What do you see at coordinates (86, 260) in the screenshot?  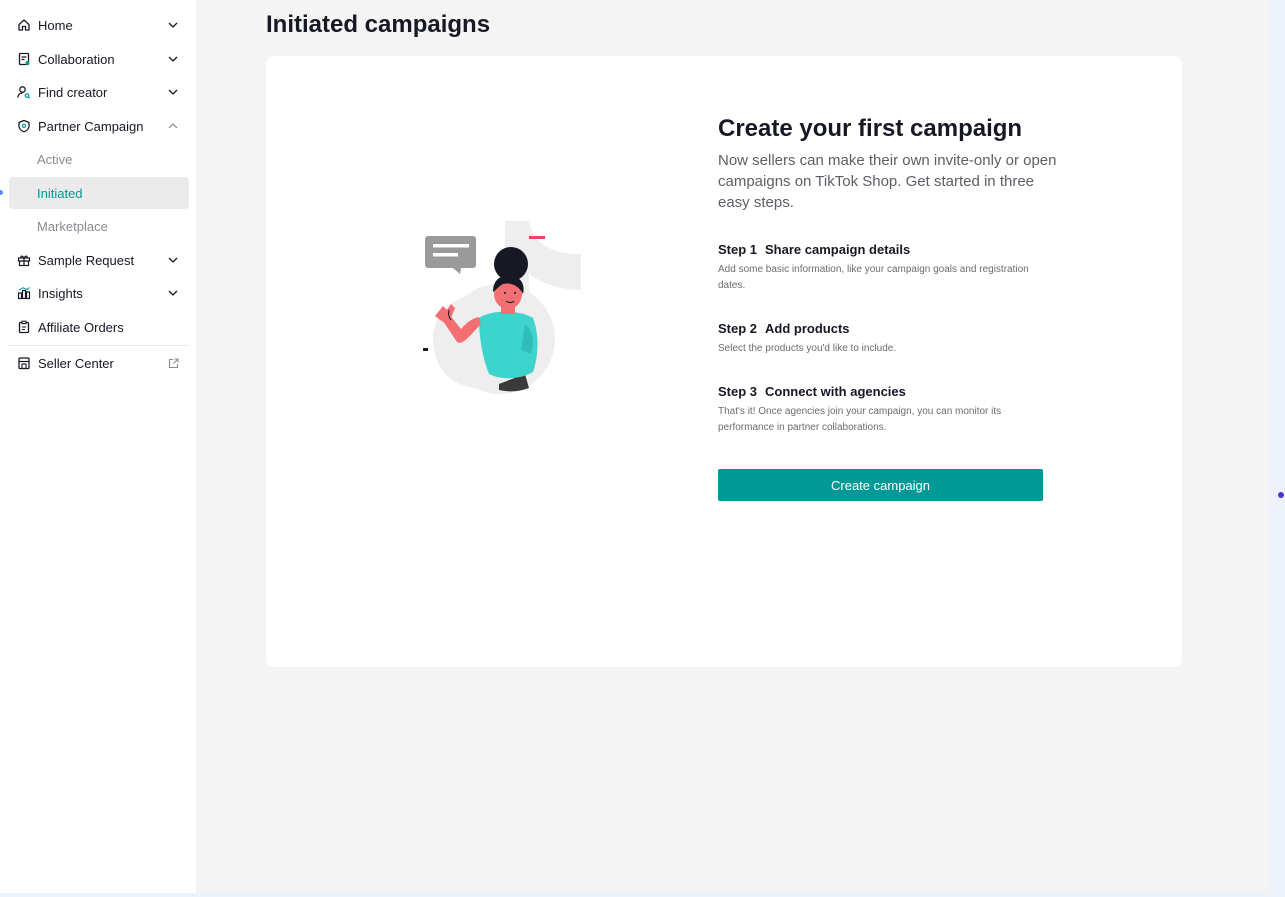 I see `sidebar-item-label: Sample Request` at bounding box center [86, 260].